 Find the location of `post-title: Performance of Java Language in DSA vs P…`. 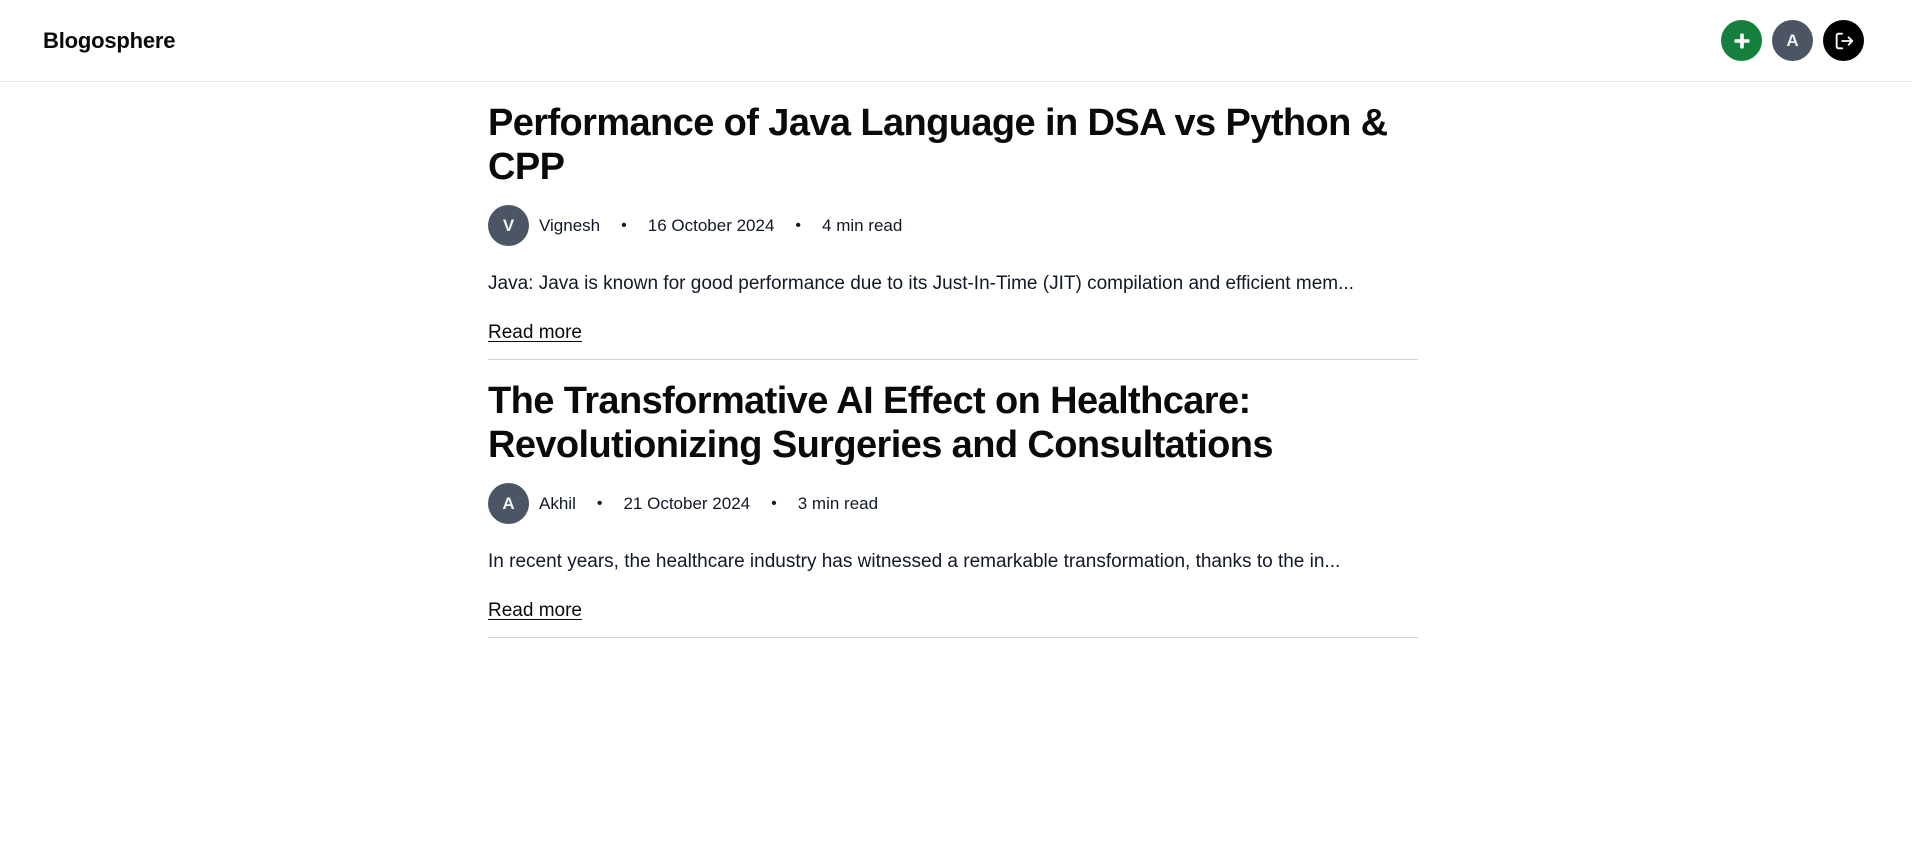

post-title: Performance of Java Language in DSA vs P… is located at coordinates (953, 135).